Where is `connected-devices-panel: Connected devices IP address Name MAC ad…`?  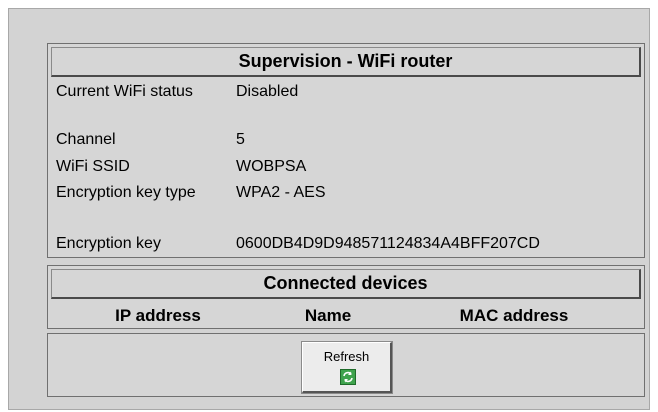
connected-devices-panel: Connected devices IP address Name MAC ad… is located at coordinates (346, 297).